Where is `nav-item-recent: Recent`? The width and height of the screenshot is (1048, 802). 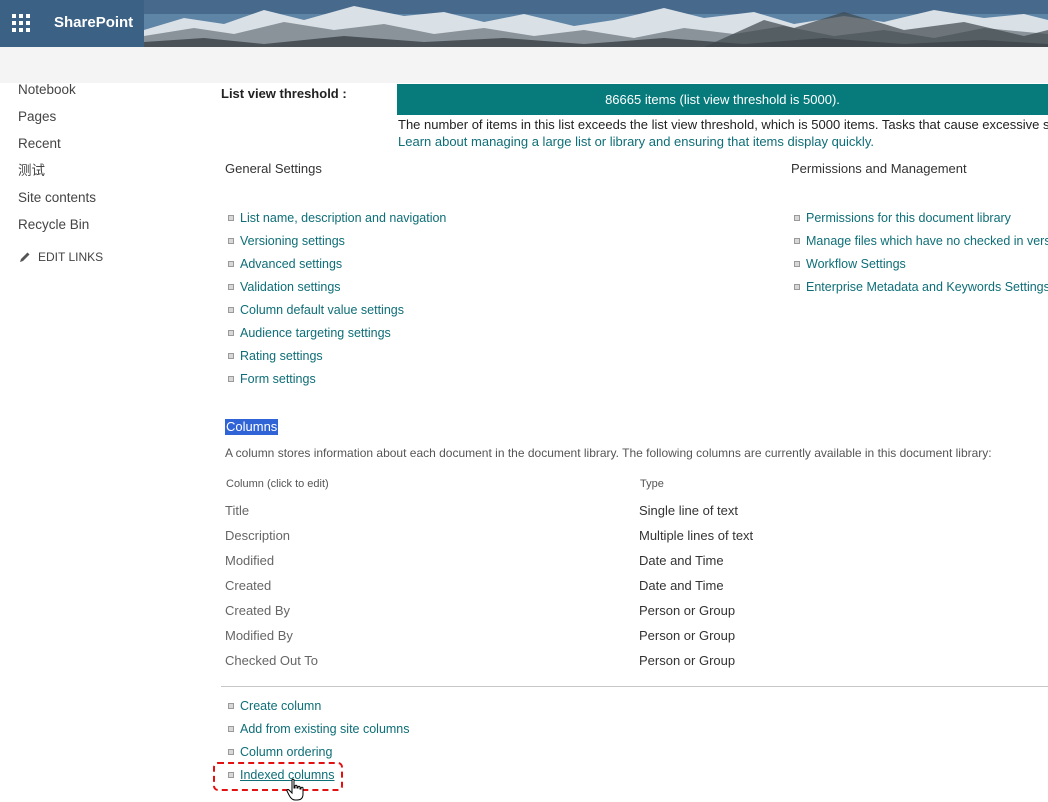 nav-item-recent: Recent is located at coordinates (60, 147).